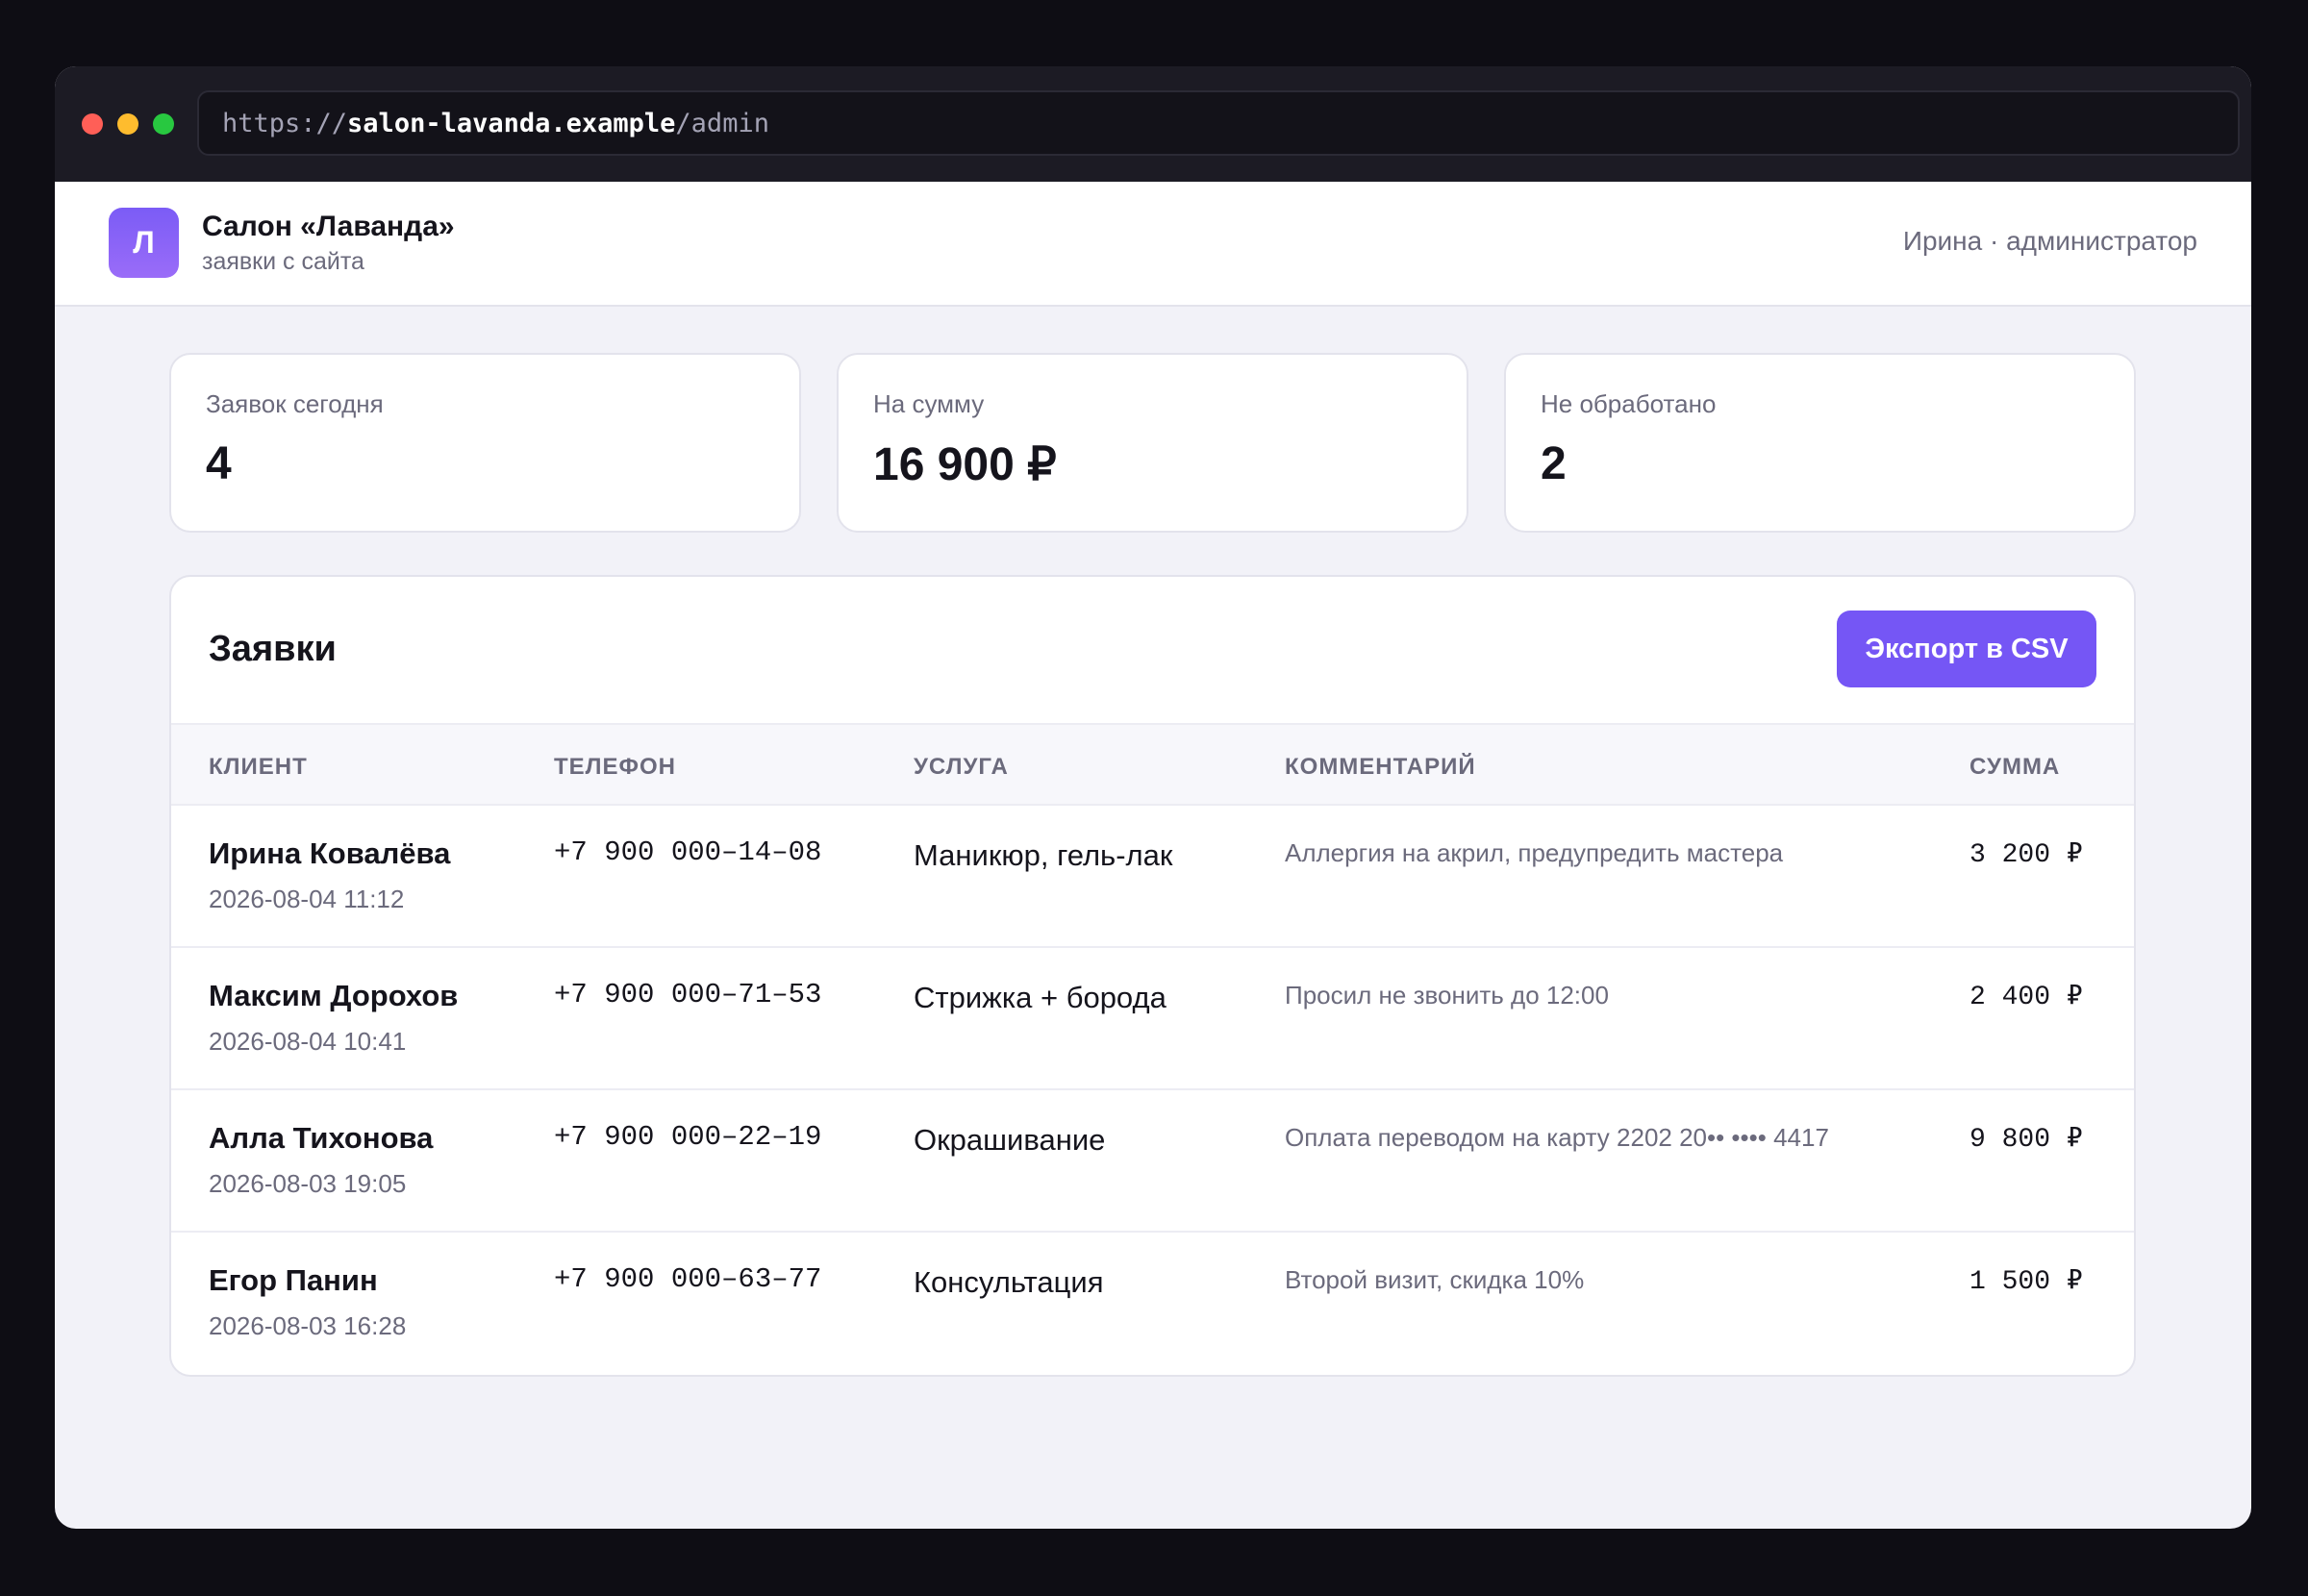 The height and width of the screenshot is (1596, 2308). Describe the element at coordinates (1435, 1279) in the screenshot. I see `comment: Второй визит, скидка 10%` at that location.